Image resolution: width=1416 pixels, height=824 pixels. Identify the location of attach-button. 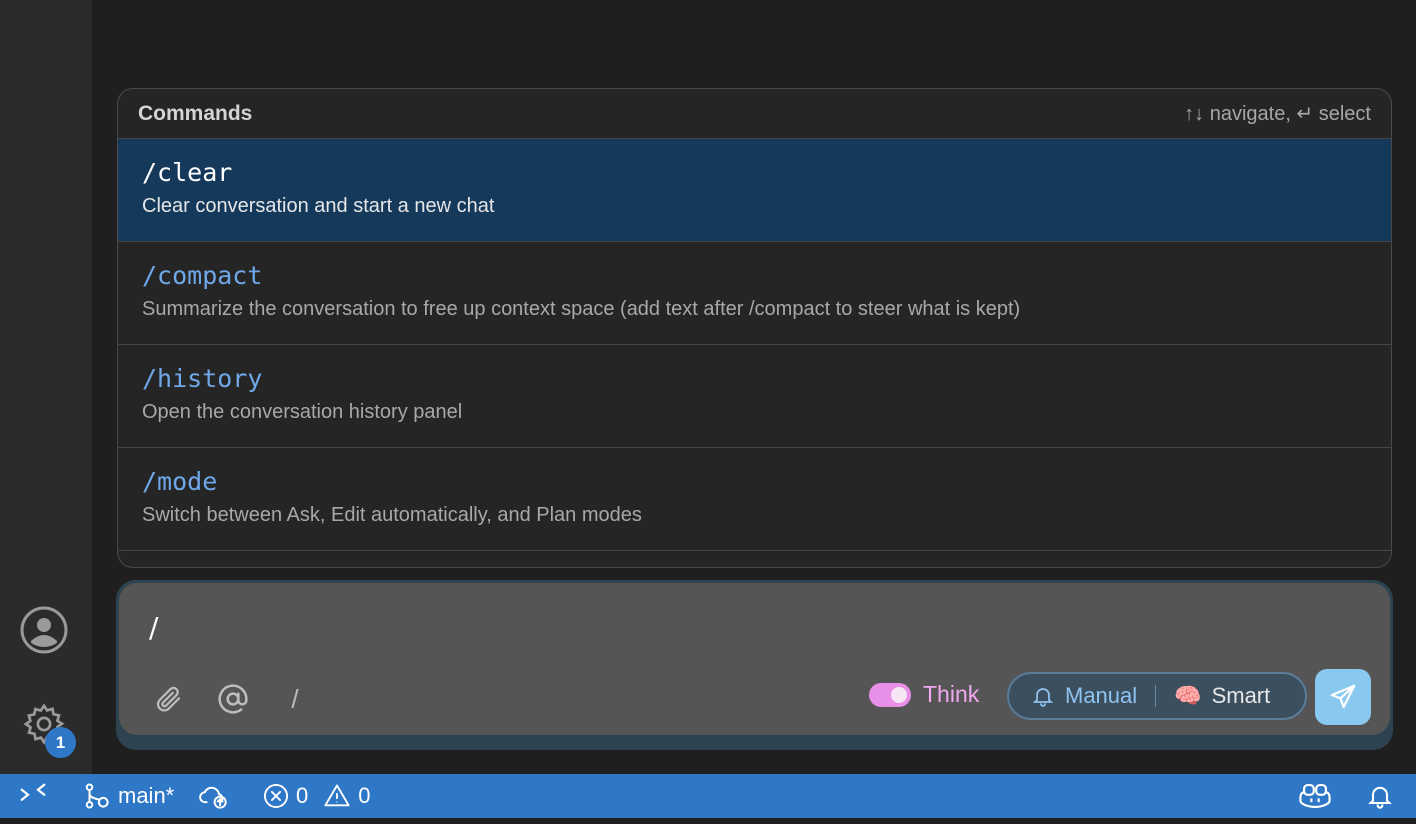
(169, 699).